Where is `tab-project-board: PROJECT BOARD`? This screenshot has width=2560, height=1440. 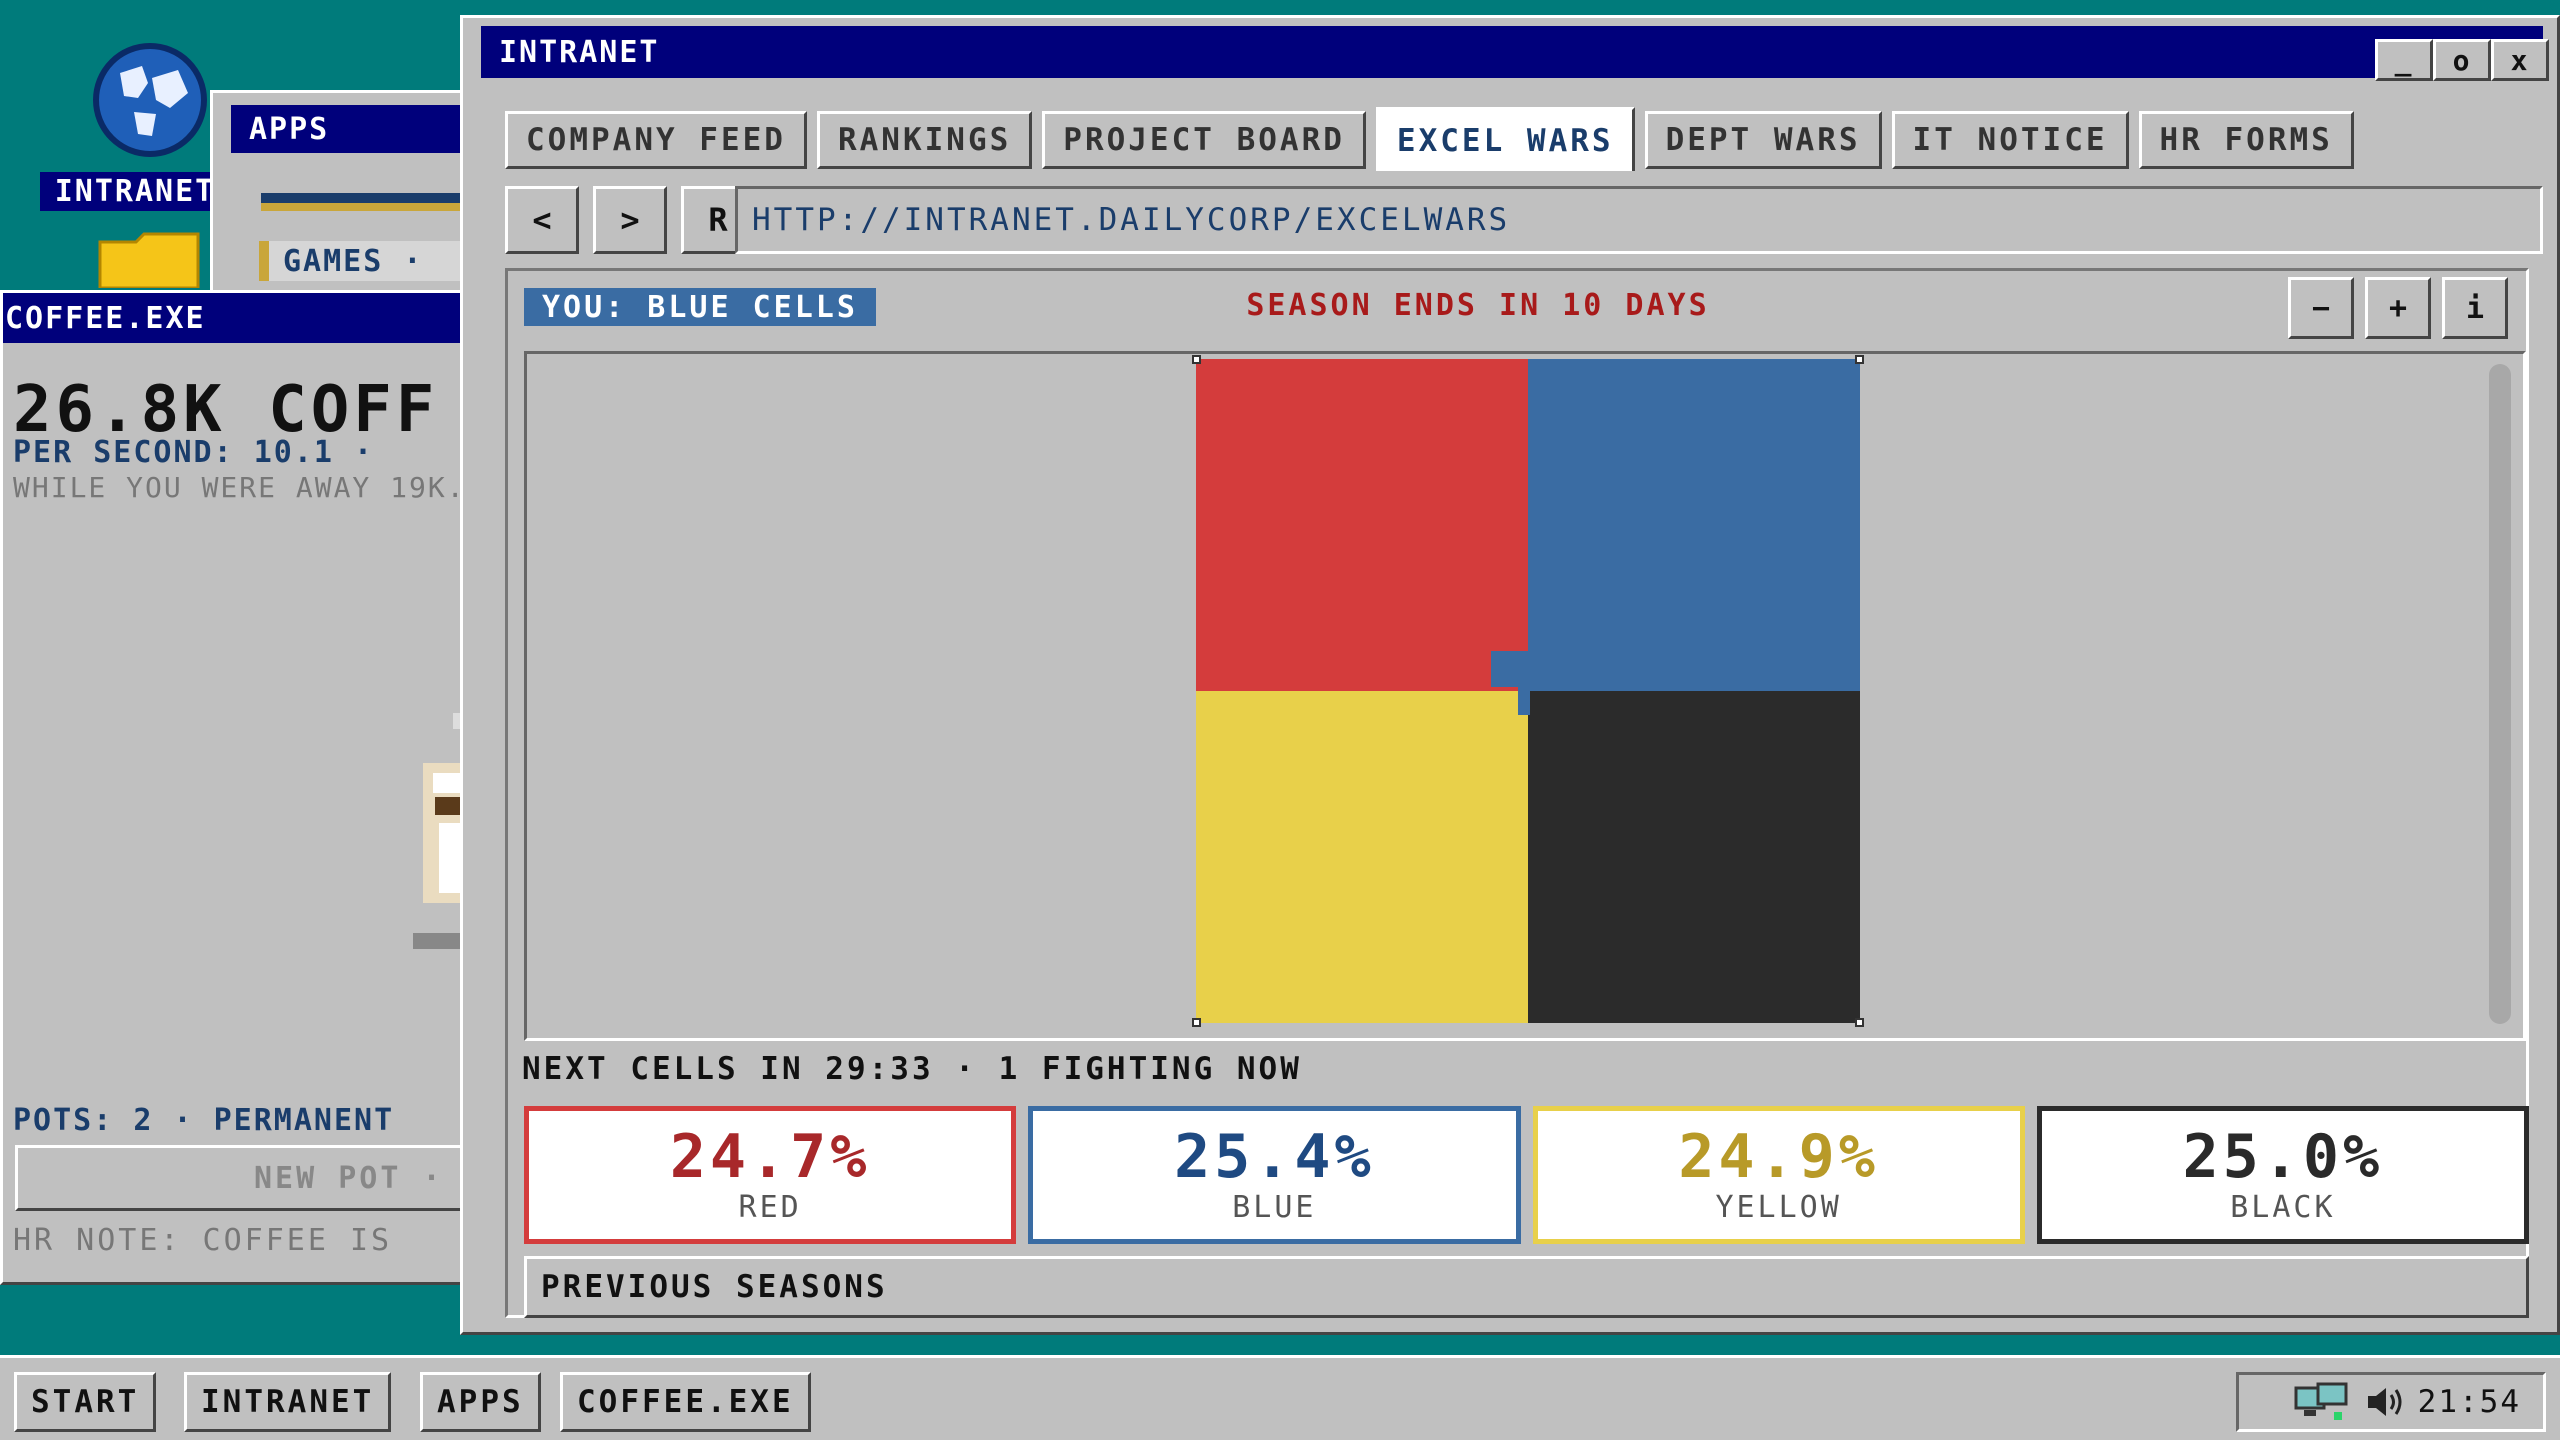
tab-project-board: PROJECT BOARD is located at coordinates (1204, 140).